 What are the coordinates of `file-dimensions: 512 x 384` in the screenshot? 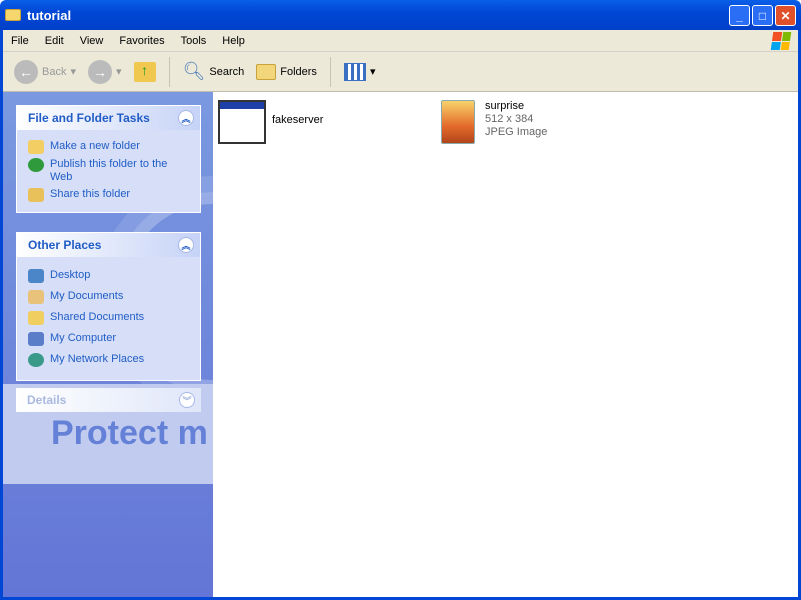 It's located at (509, 119).